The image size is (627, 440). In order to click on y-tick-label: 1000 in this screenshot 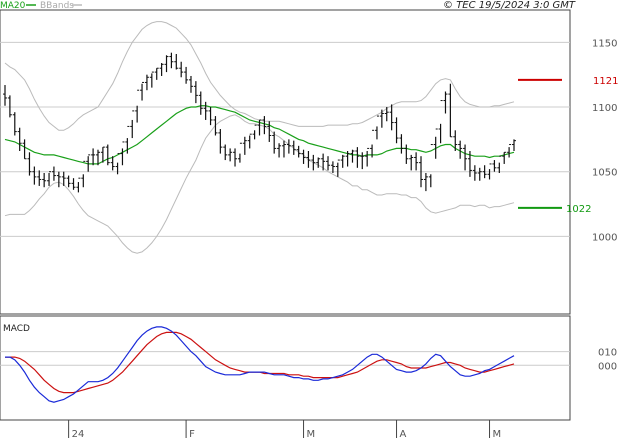, I will do `click(604, 237)`.